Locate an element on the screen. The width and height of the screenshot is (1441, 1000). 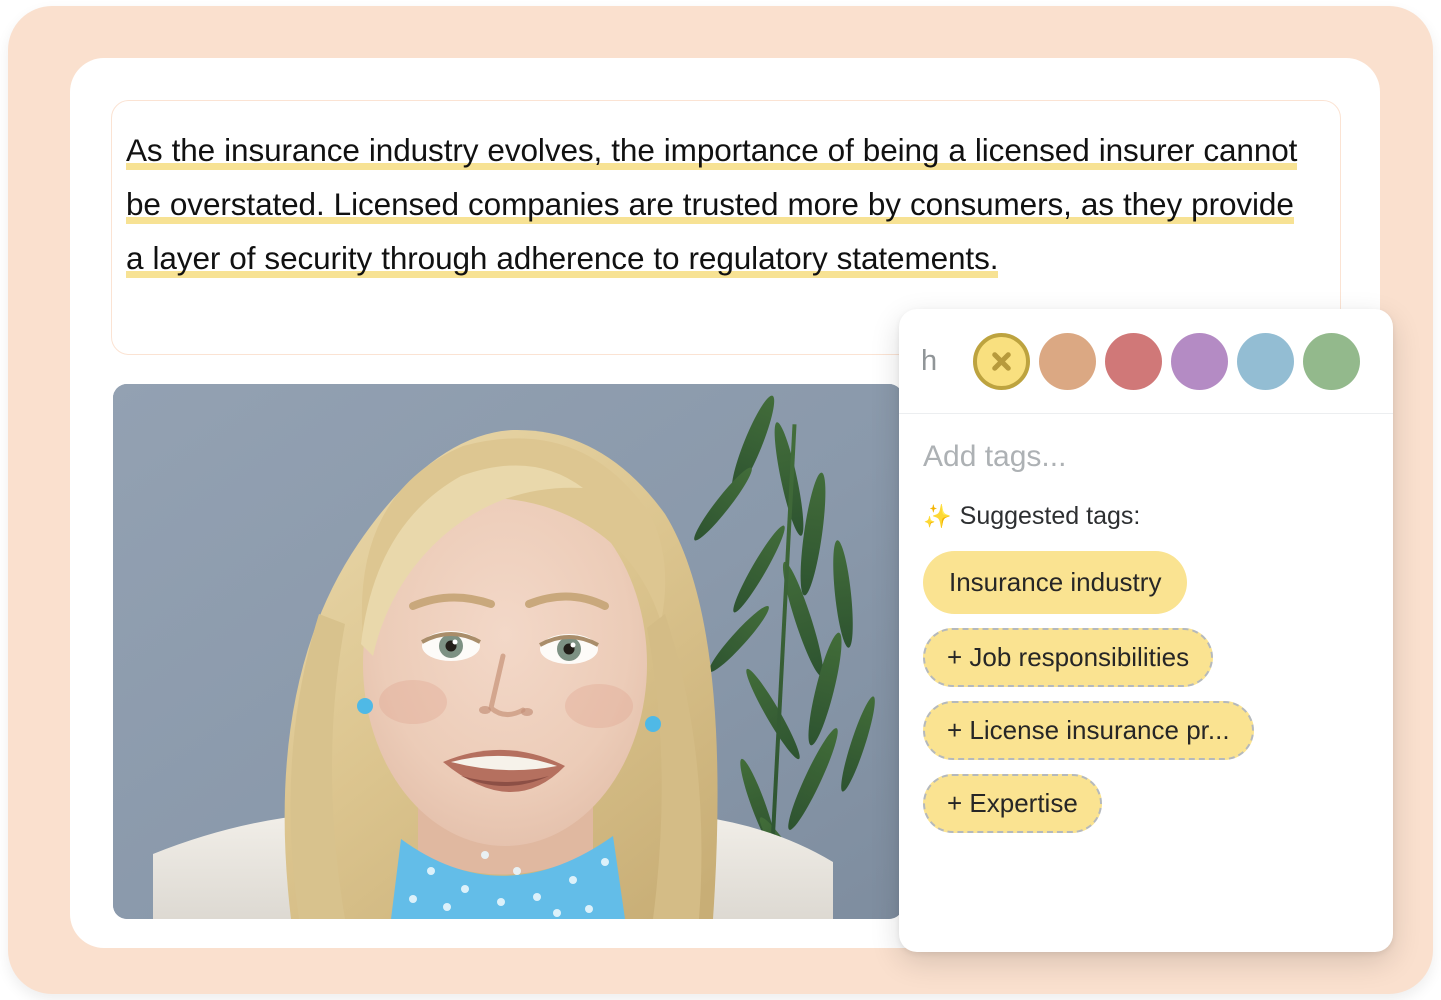
sparkles-icon: ✨ is located at coordinates (937, 516).